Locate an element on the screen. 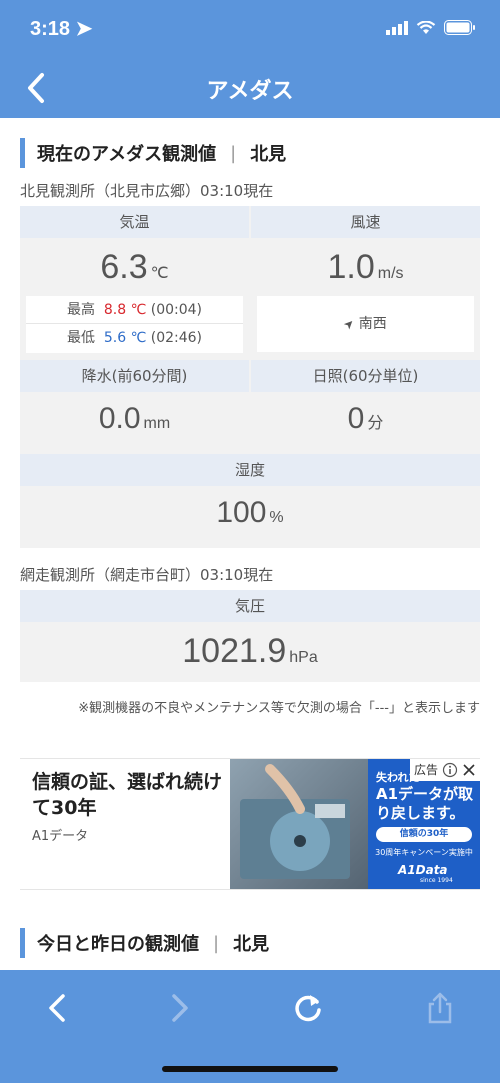 The width and height of the screenshot is (500, 1083). browser-back-icon is located at coordinates (58, 1008).